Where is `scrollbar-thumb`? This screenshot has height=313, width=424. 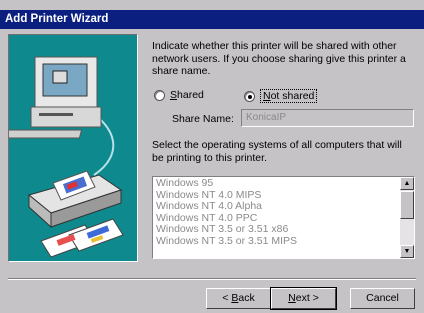
scrollbar-thumb is located at coordinates (407, 205).